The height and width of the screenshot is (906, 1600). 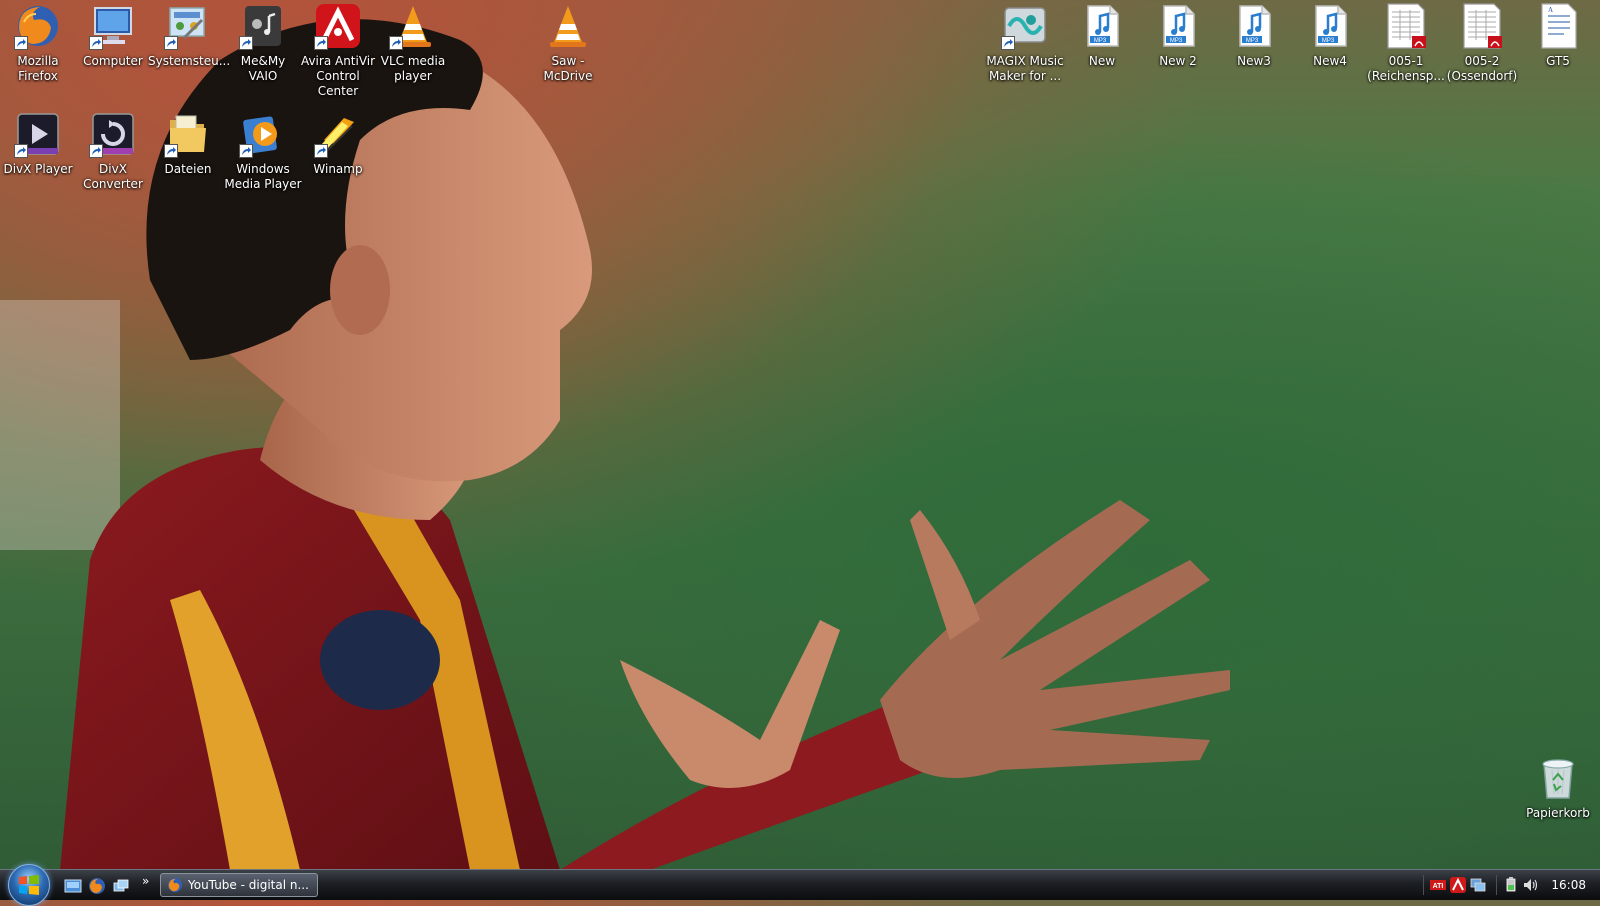 I want to click on desktop-icon-label: Avira AntiVir Control Center, so click(x=338, y=76).